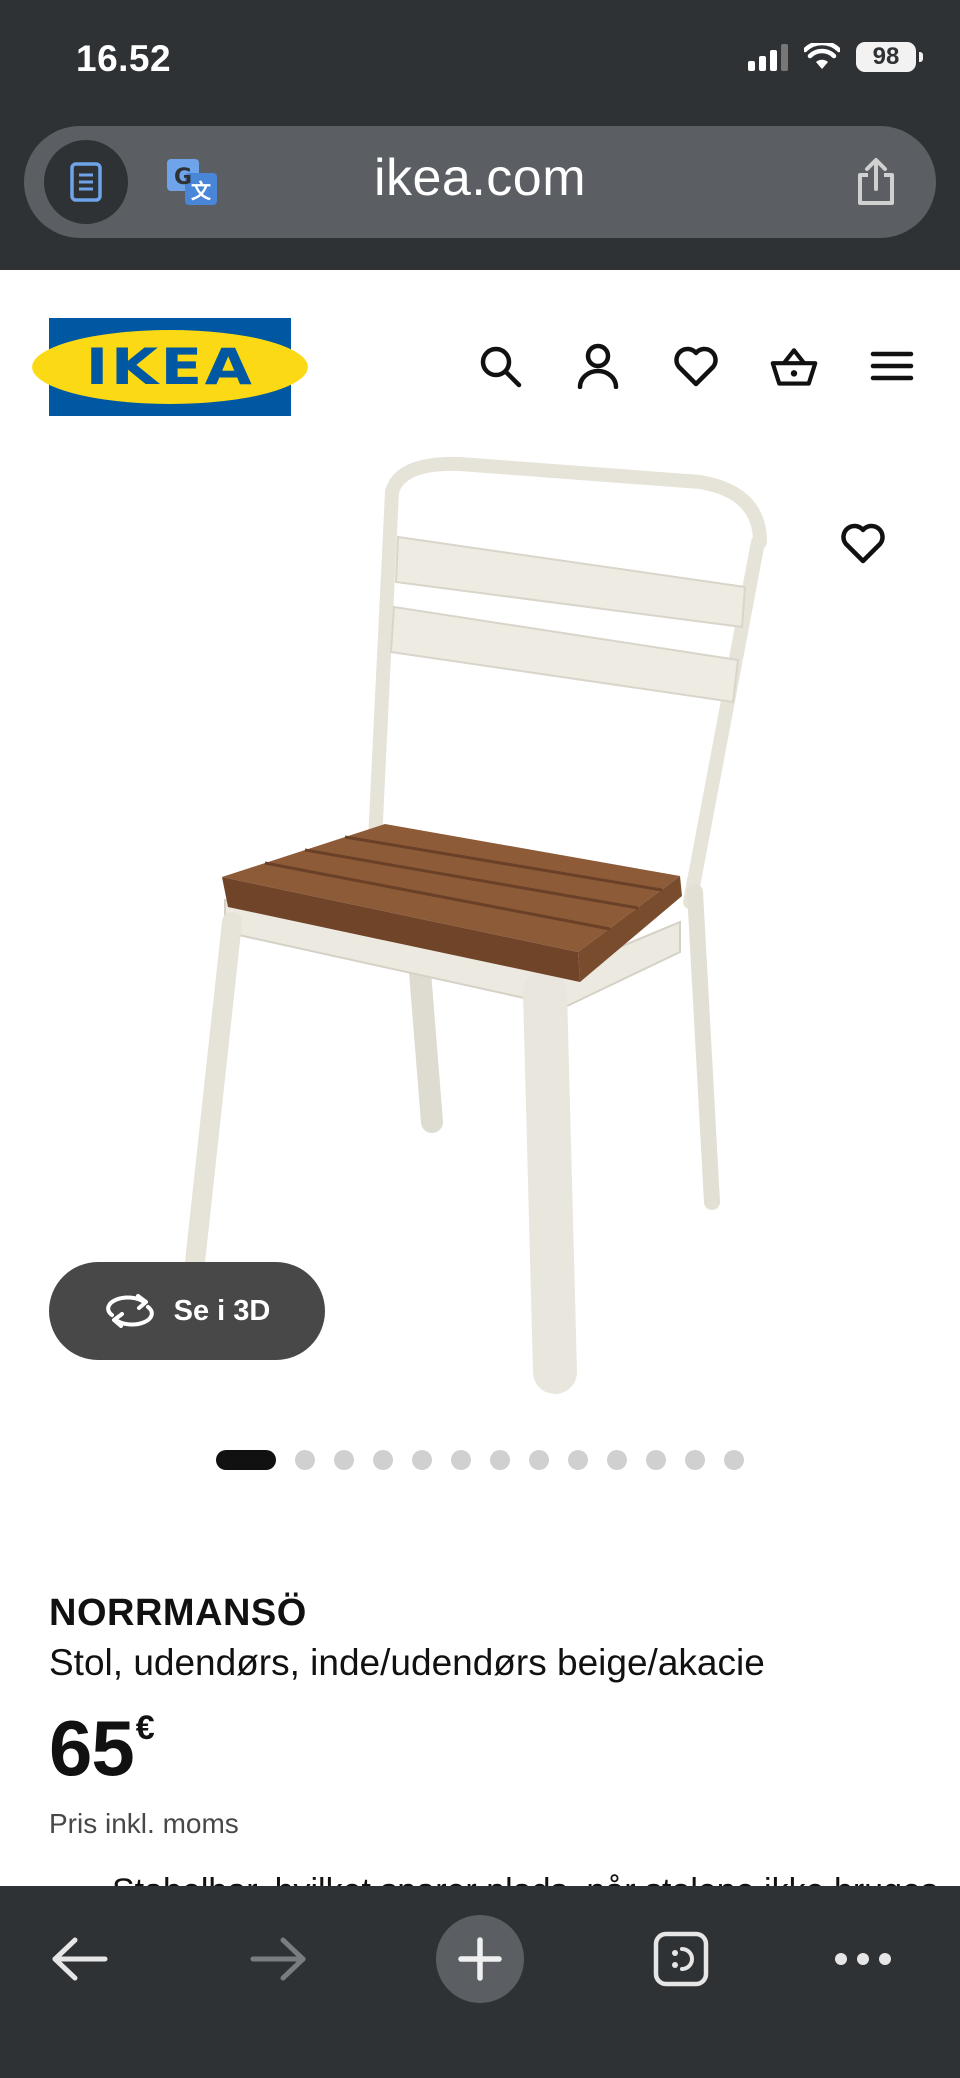 The height and width of the screenshot is (2078, 960). I want to click on tabs-button, so click(681, 1959).